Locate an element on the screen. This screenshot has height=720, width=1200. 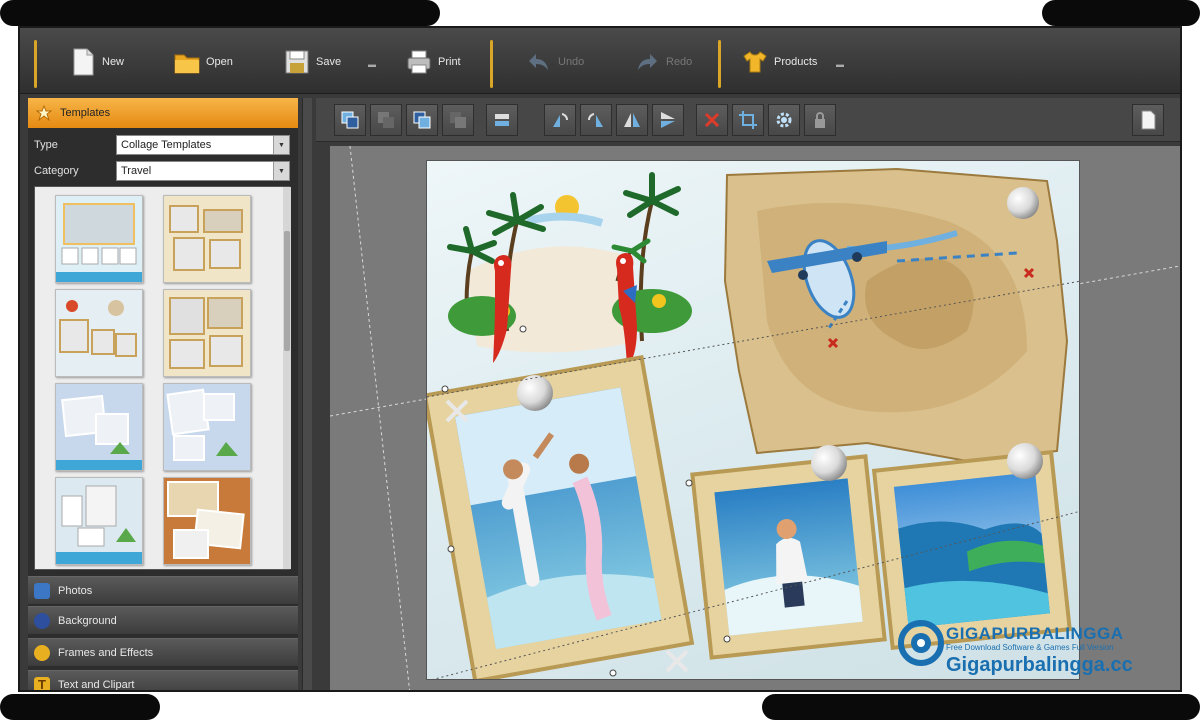
type-value: Collage Templates is located at coordinates (166, 145).